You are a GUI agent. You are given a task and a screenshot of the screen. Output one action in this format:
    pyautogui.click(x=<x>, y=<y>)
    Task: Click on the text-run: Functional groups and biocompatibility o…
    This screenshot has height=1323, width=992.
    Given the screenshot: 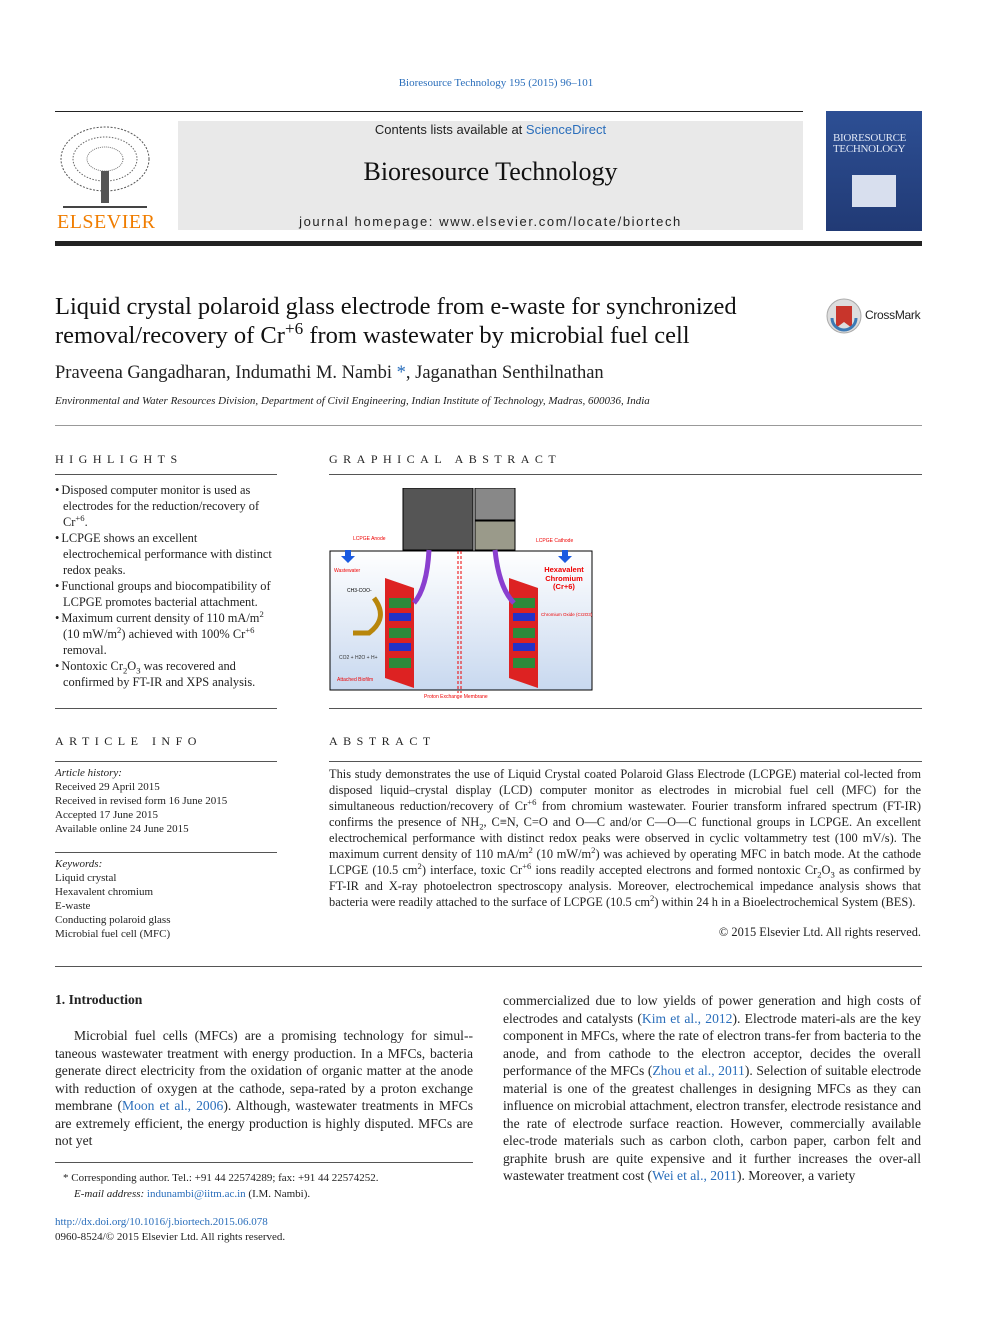 What is the action you would take?
    pyautogui.click(x=166, y=594)
    